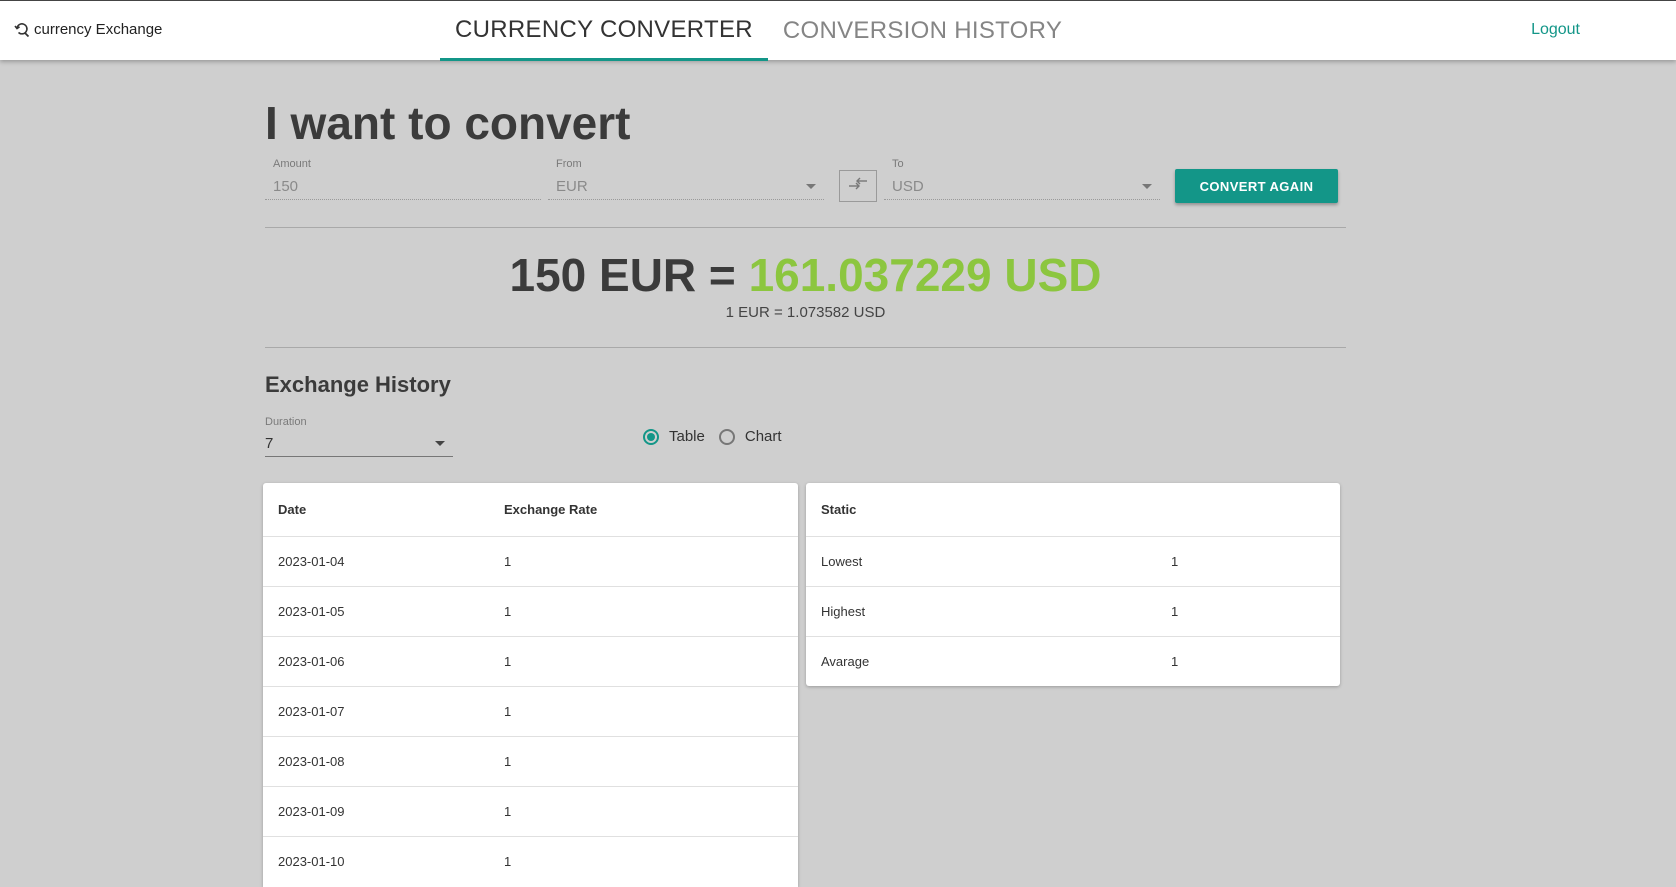  Describe the element at coordinates (1256, 186) in the screenshot. I see `convert-again-button: CONVERT AGAIN` at that location.